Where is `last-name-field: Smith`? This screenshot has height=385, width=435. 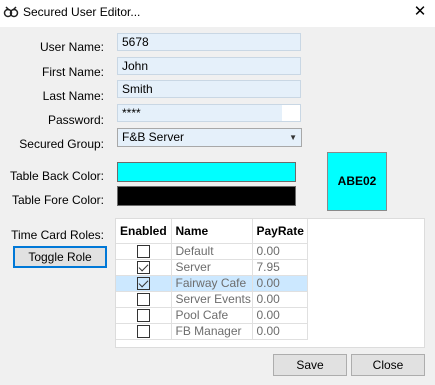 last-name-field: Smith is located at coordinates (209, 89).